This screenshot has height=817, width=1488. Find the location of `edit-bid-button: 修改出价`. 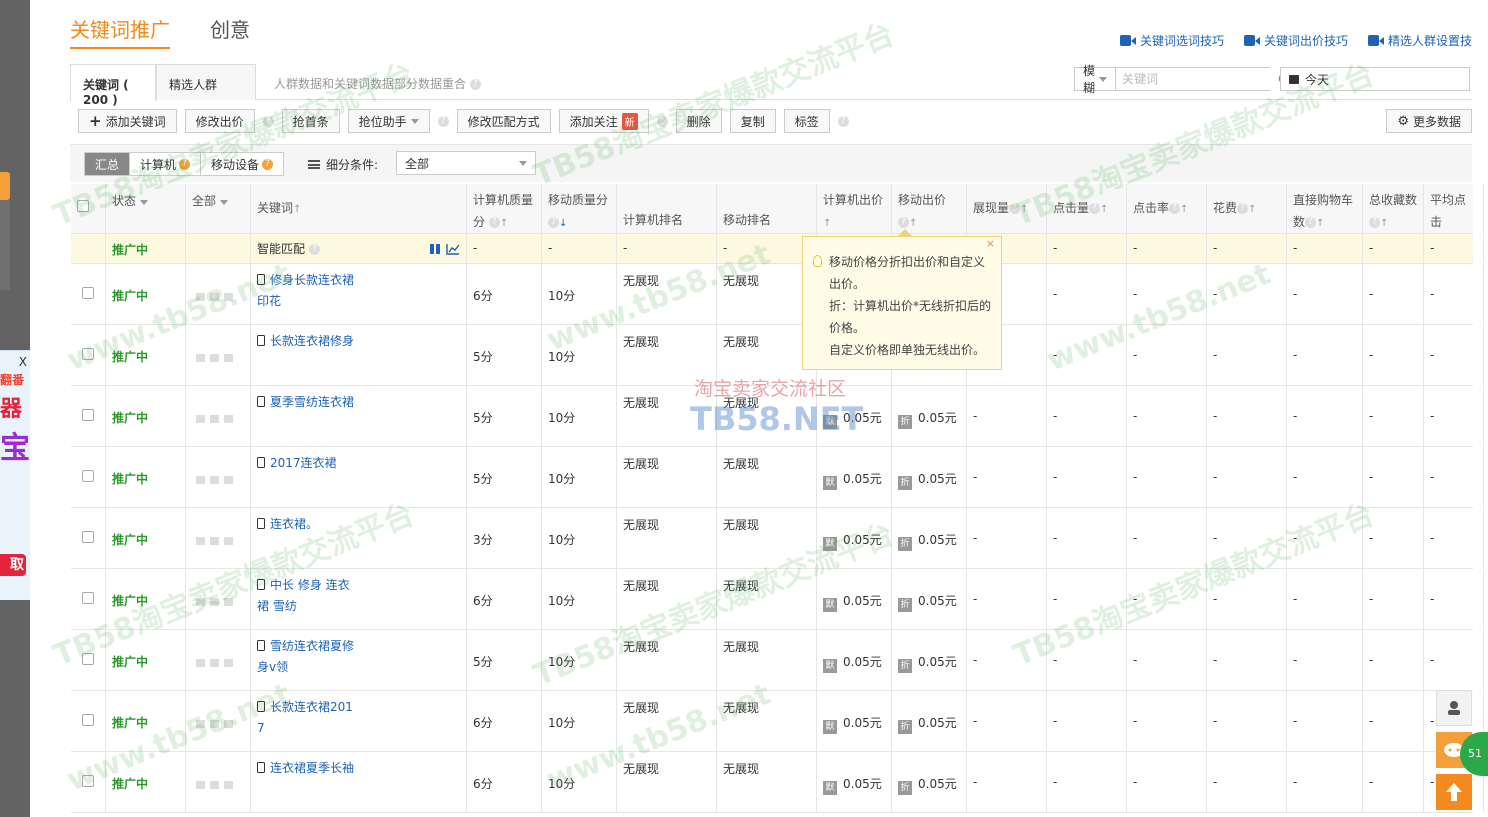

edit-bid-button: 修改出价 is located at coordinates (219, 121).